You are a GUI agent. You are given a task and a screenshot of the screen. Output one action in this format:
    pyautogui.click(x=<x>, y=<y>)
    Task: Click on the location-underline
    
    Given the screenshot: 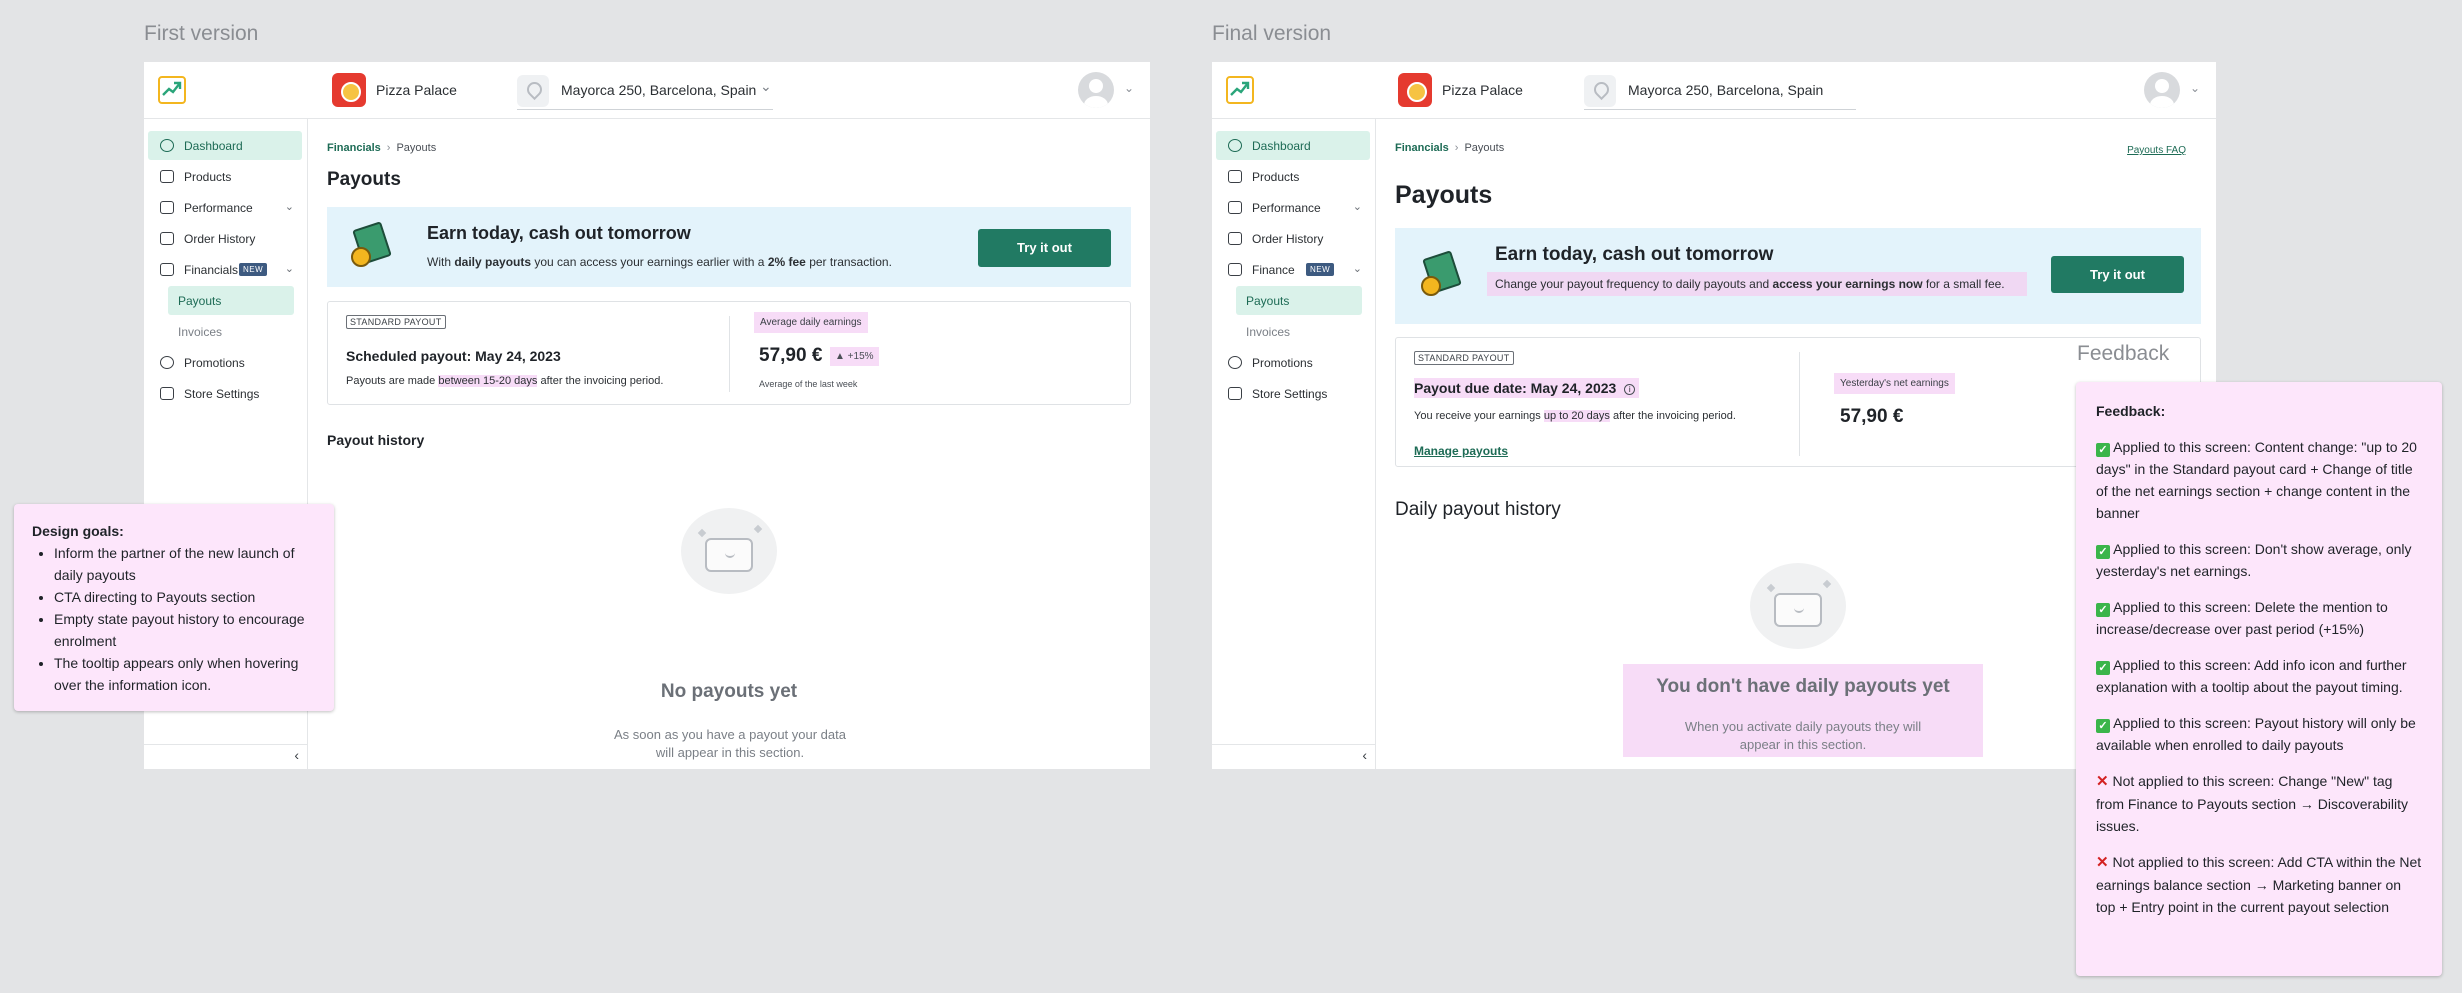 What is the action you would take?
    pyautogui.click(x=645, y=109)
    